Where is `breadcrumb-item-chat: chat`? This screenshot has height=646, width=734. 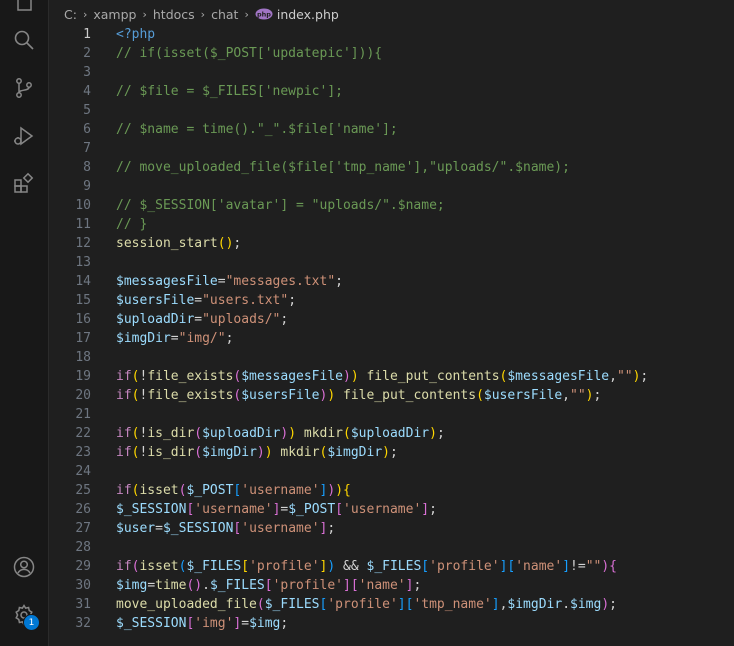
breadcrumb-item-chat: chat is located at coordinates (224, 14).